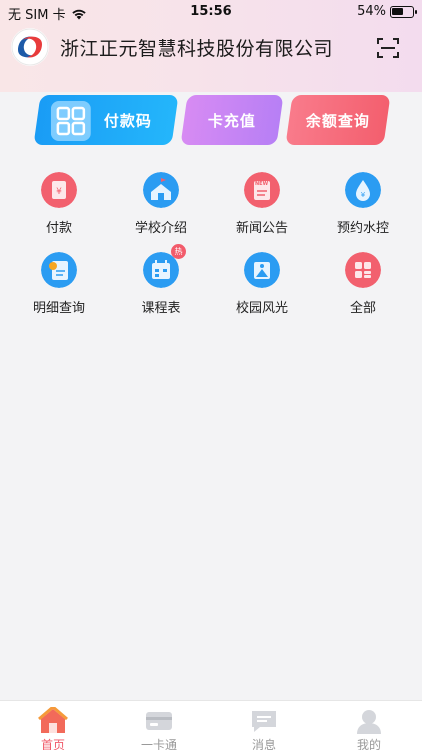 The width and height of the screenshot is (422, 750). I want to click on app-header: 浙江正元智慧科技股份有限公司, so click(211, 48).